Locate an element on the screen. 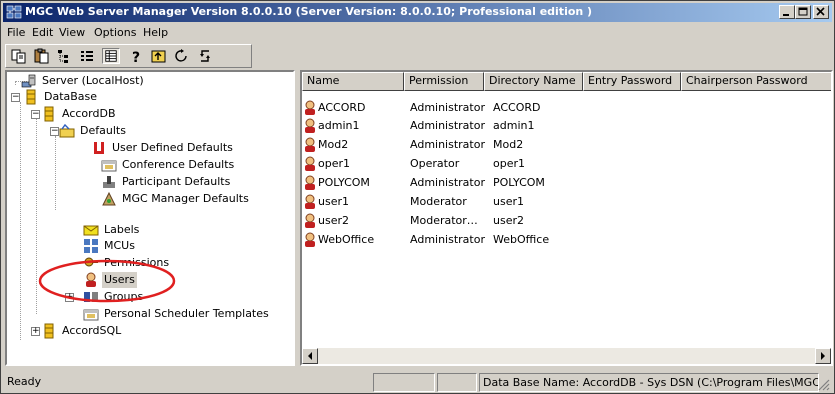 Image resolution: width=835 pixels, height=394 pixels. list-row: user2 Moderator… user2 is located at coordinates (566, 221).